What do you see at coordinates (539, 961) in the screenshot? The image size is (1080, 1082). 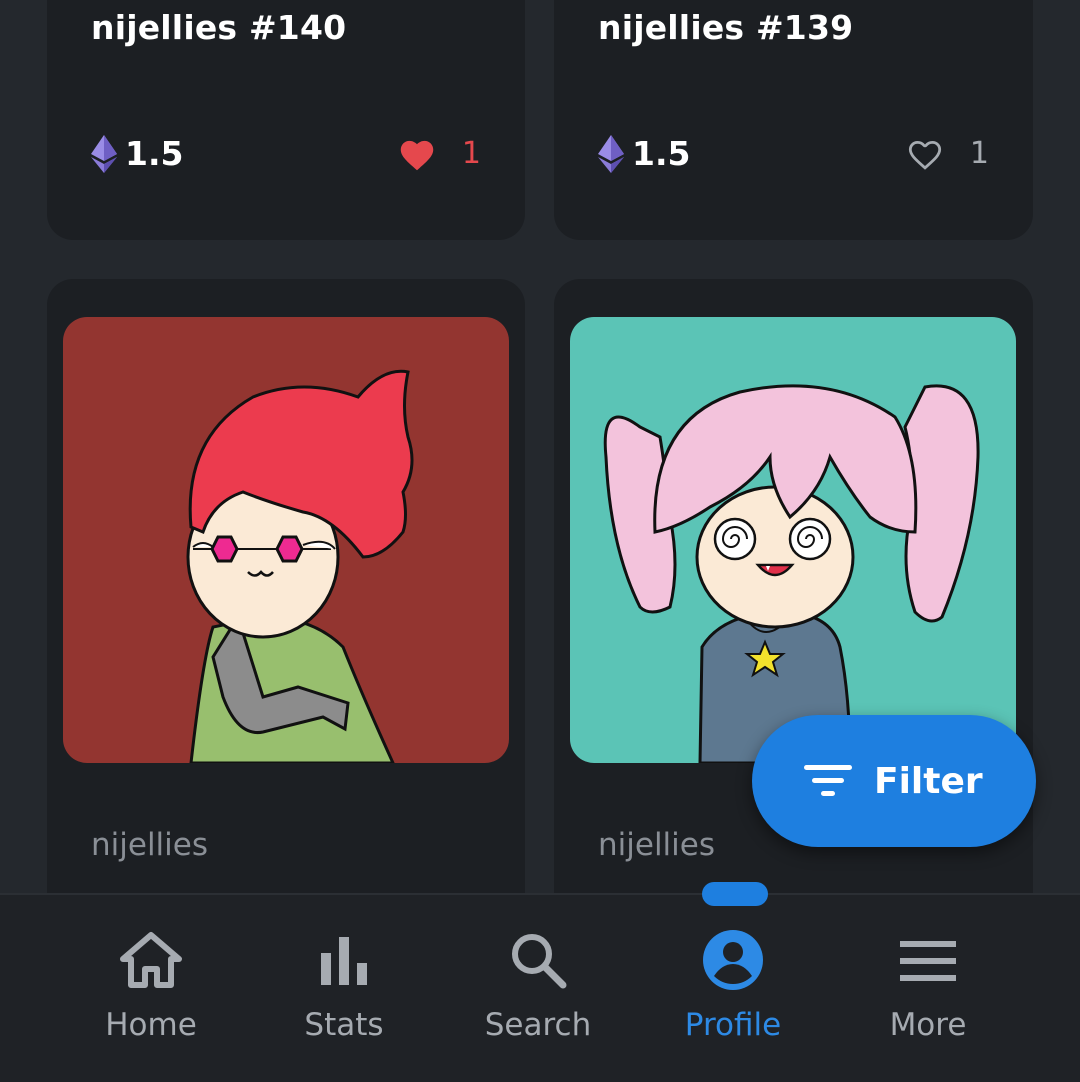 I see `search-icon` at bounding box center [539, 961].